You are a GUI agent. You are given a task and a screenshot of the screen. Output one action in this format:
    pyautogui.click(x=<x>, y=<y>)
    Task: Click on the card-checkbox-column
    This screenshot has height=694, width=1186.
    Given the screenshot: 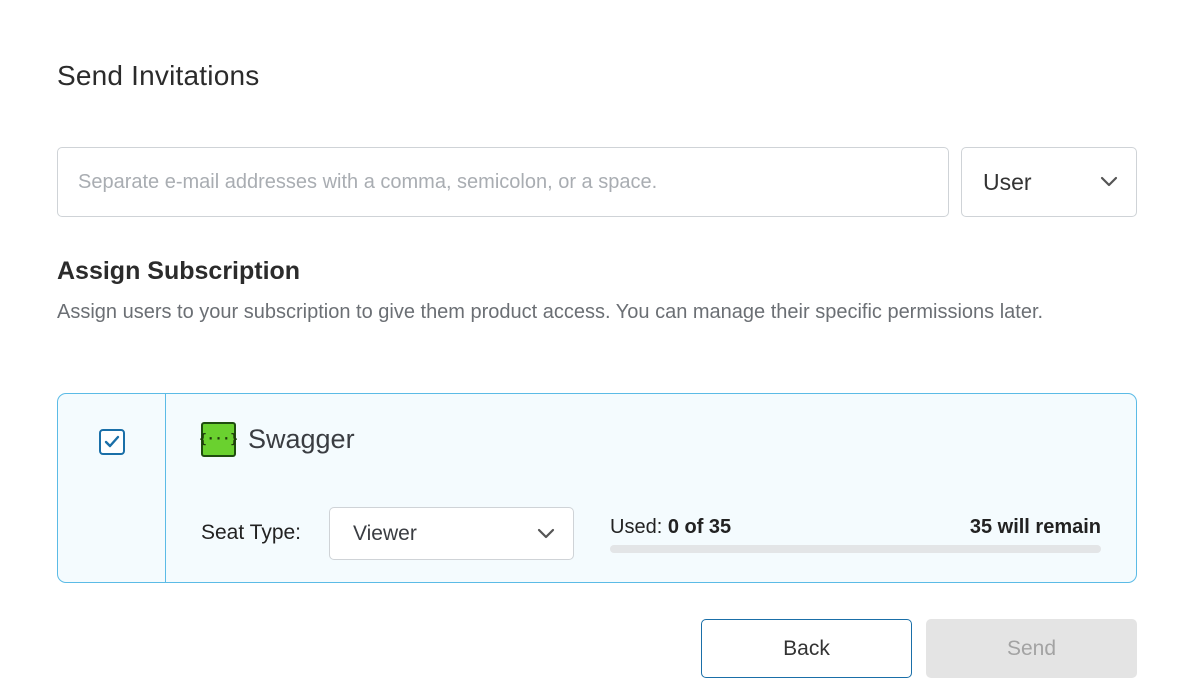 What is the action you would take?
    pyautogui.click(x=112, y=488)
    